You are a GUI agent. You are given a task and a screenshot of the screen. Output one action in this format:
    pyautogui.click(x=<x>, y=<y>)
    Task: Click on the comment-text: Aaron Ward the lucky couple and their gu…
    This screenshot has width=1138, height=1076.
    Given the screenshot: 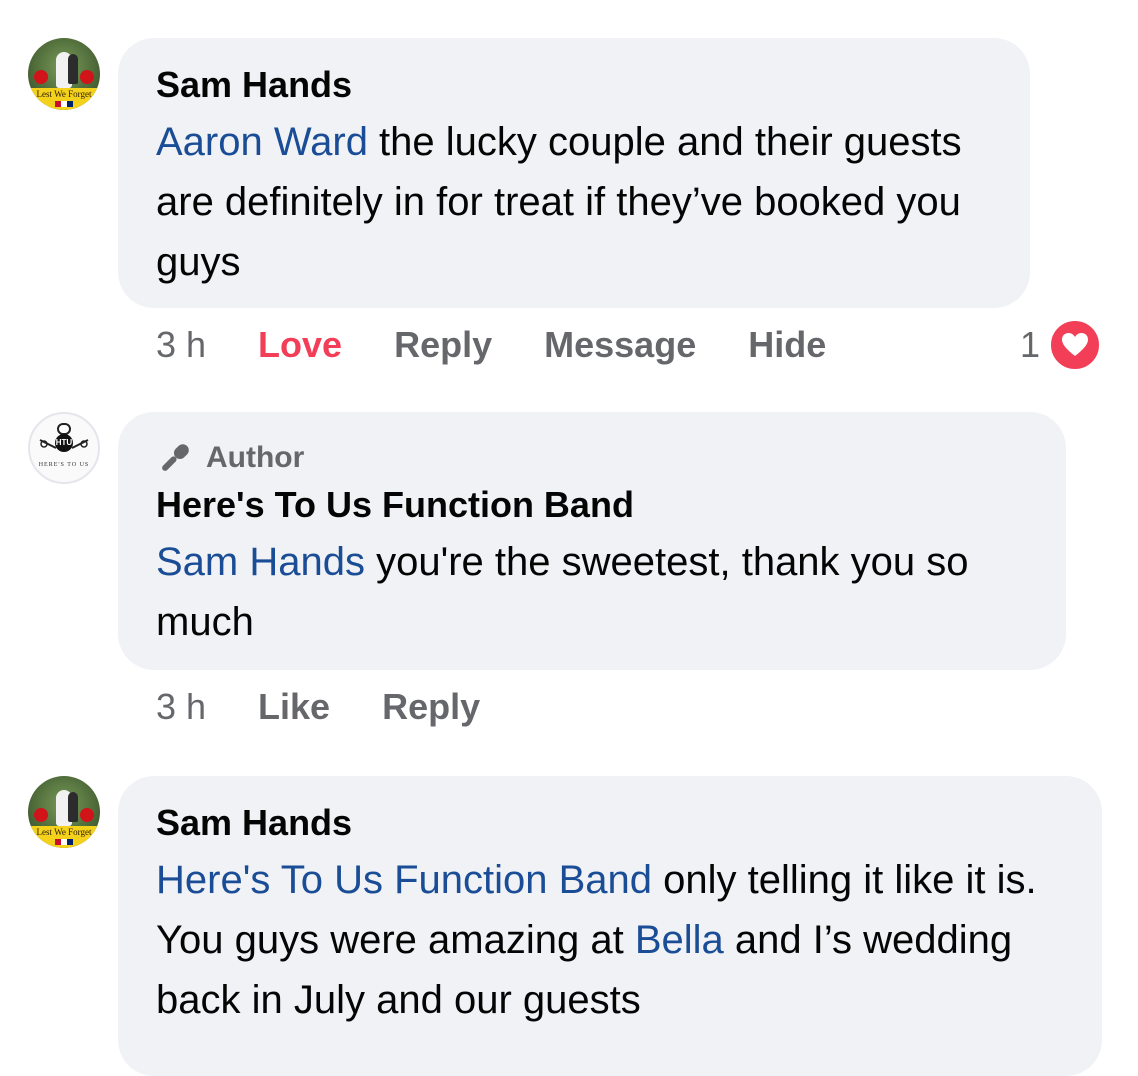 What is the action you would take?
    pyautogui.click(x=559, y=202)
    